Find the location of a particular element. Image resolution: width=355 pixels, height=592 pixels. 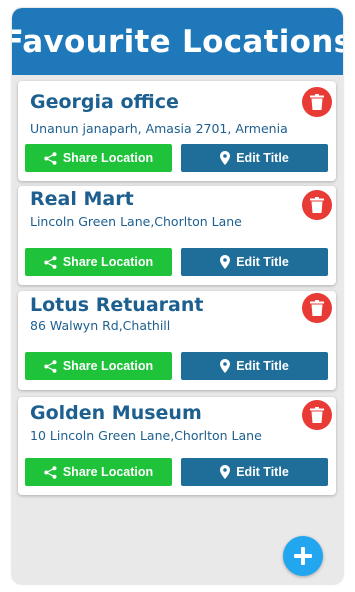

location-address: 10 Lincoln Green Lane,Chorlton Lane is located at coordinates (146, 435).